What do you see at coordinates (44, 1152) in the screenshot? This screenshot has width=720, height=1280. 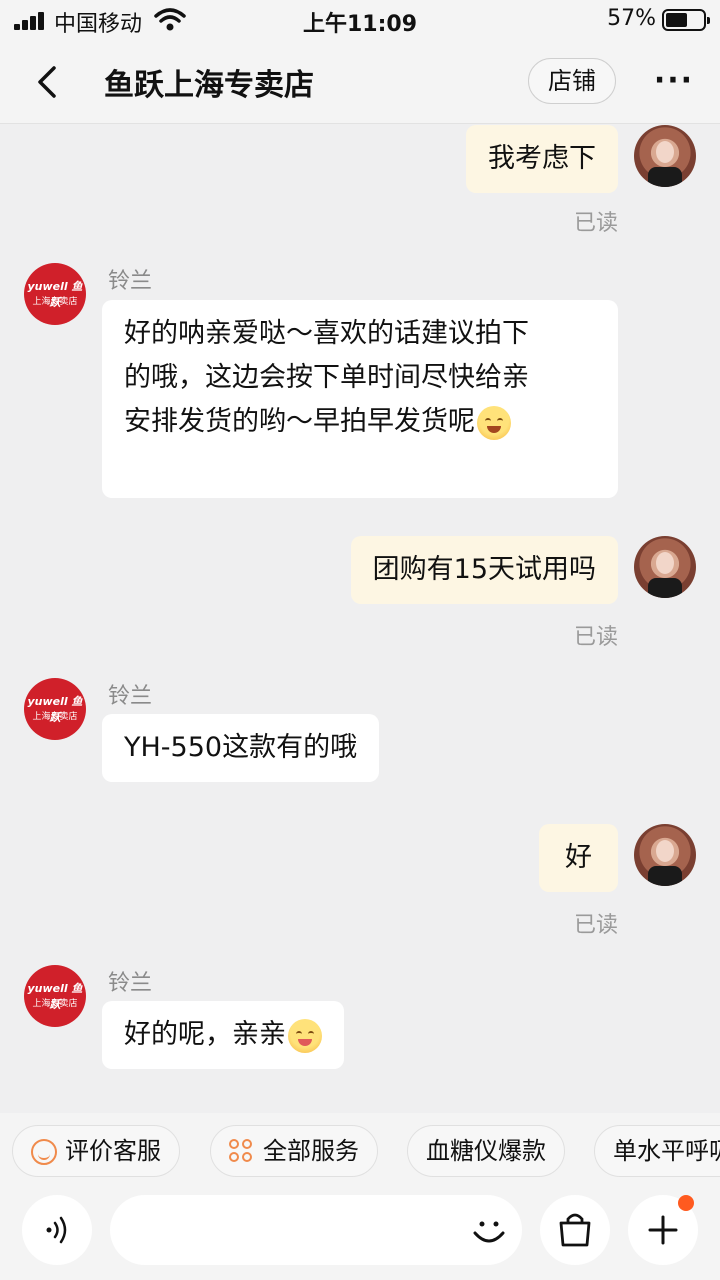 I see `smile-icon` at bounding box center [44, 1152].